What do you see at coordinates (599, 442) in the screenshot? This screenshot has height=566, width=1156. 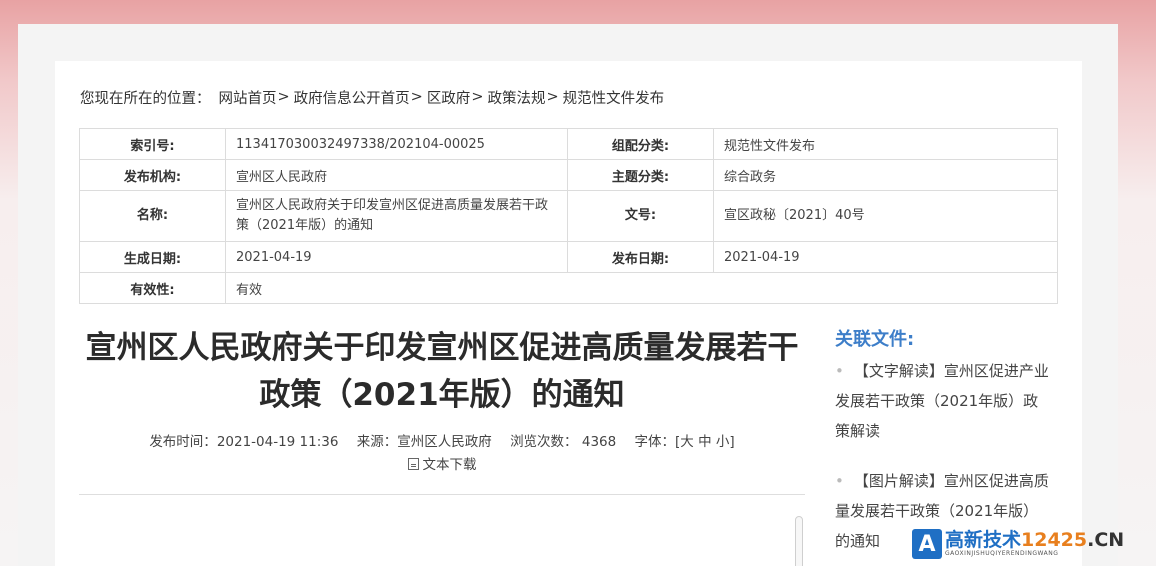 I see `view-count-value: 4368` at bounding box center [599, 442].